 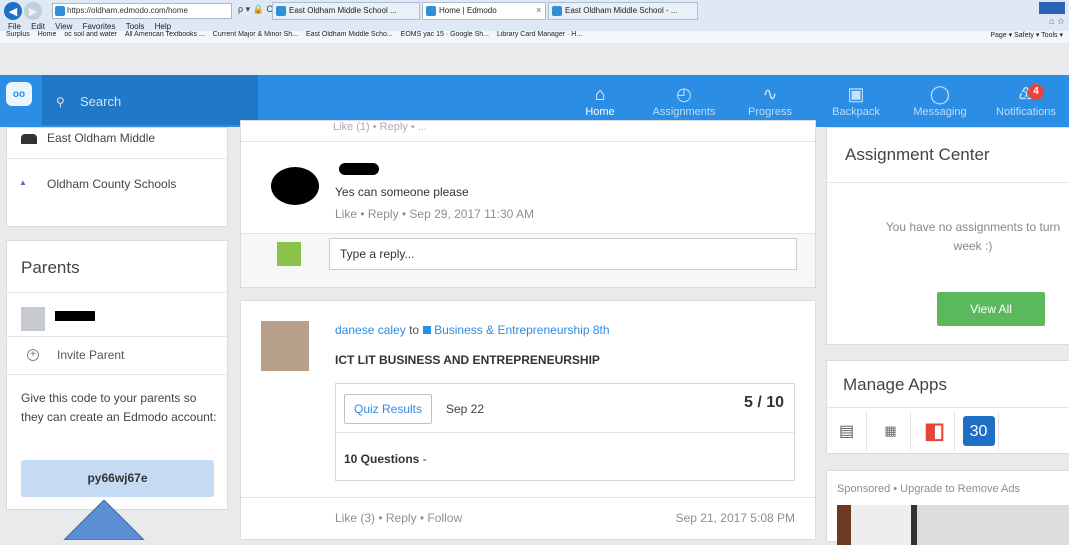 I want to click on reply-text: Yes can someone please, so click(x=402, y=192).